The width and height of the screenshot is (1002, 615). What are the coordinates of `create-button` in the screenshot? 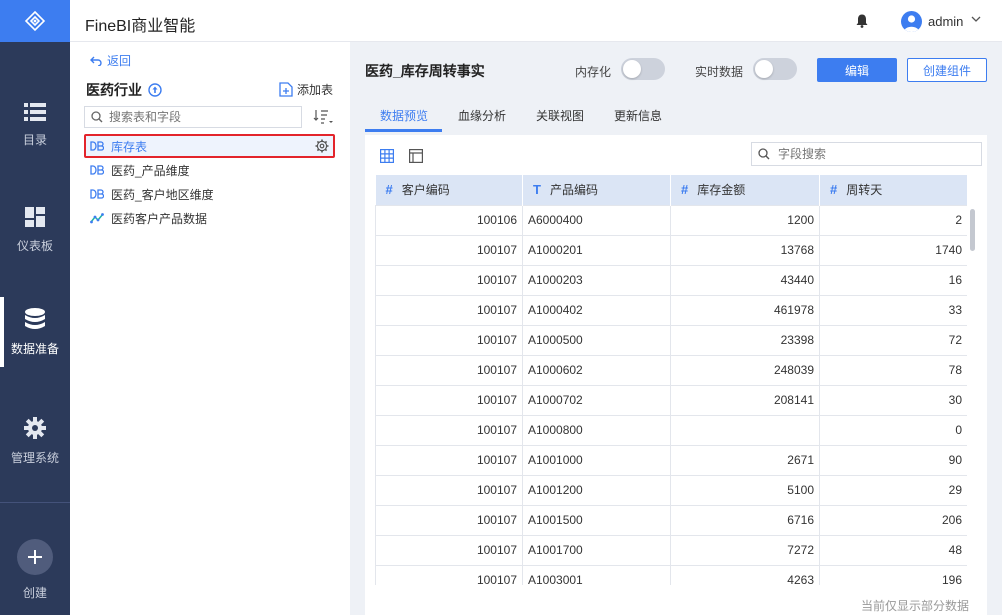 It's located at (35, 557).